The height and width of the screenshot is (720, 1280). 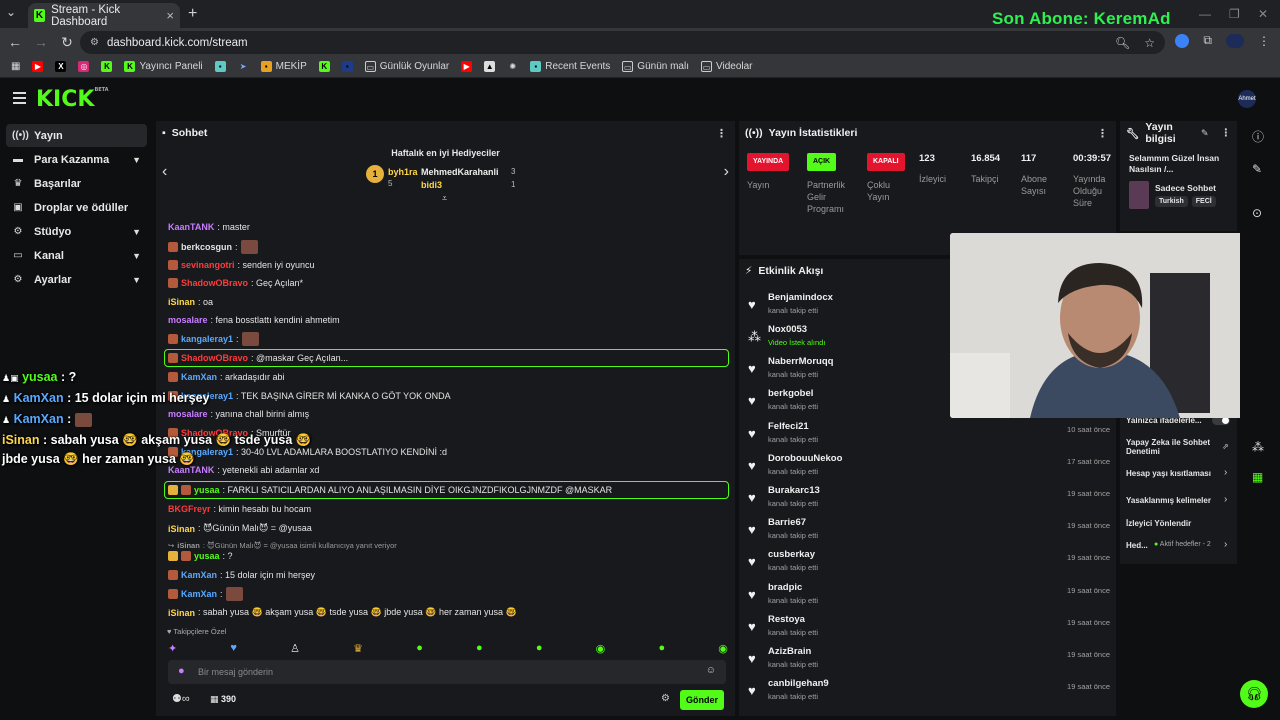 What do you see at coordinates (1172, 447) in the screenshot?
I see `mod-ai-moderation: Yapay Zeka ile Sohbet Denetimi` at bounding box center [1172, 447].